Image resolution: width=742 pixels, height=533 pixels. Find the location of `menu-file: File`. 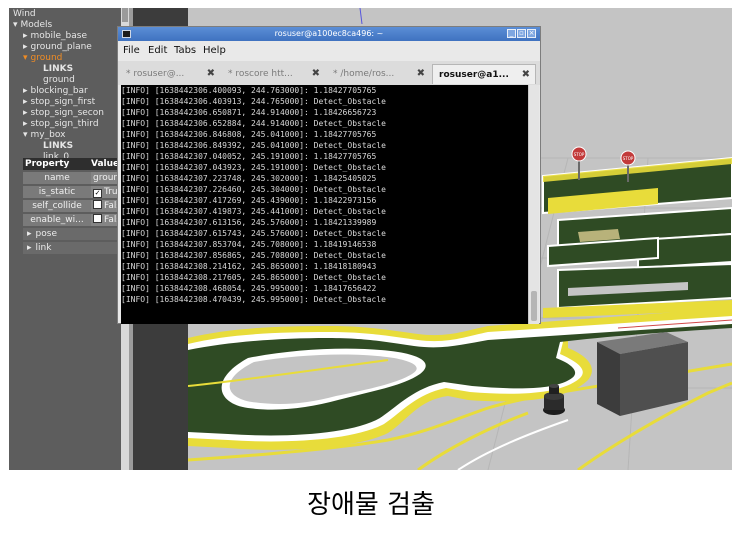

menu-file: File is located at coordinates (131, 50).